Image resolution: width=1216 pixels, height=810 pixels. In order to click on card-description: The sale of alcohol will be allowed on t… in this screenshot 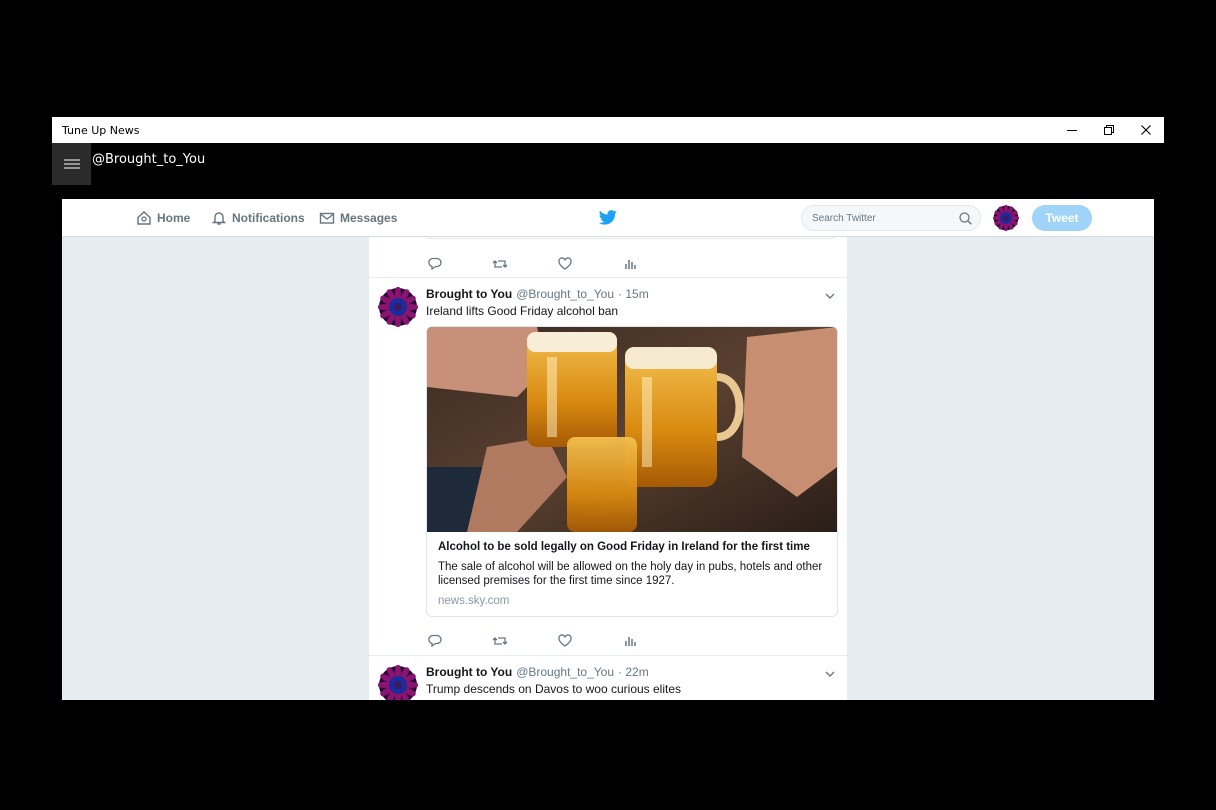, I will do `click(630, 574)`.